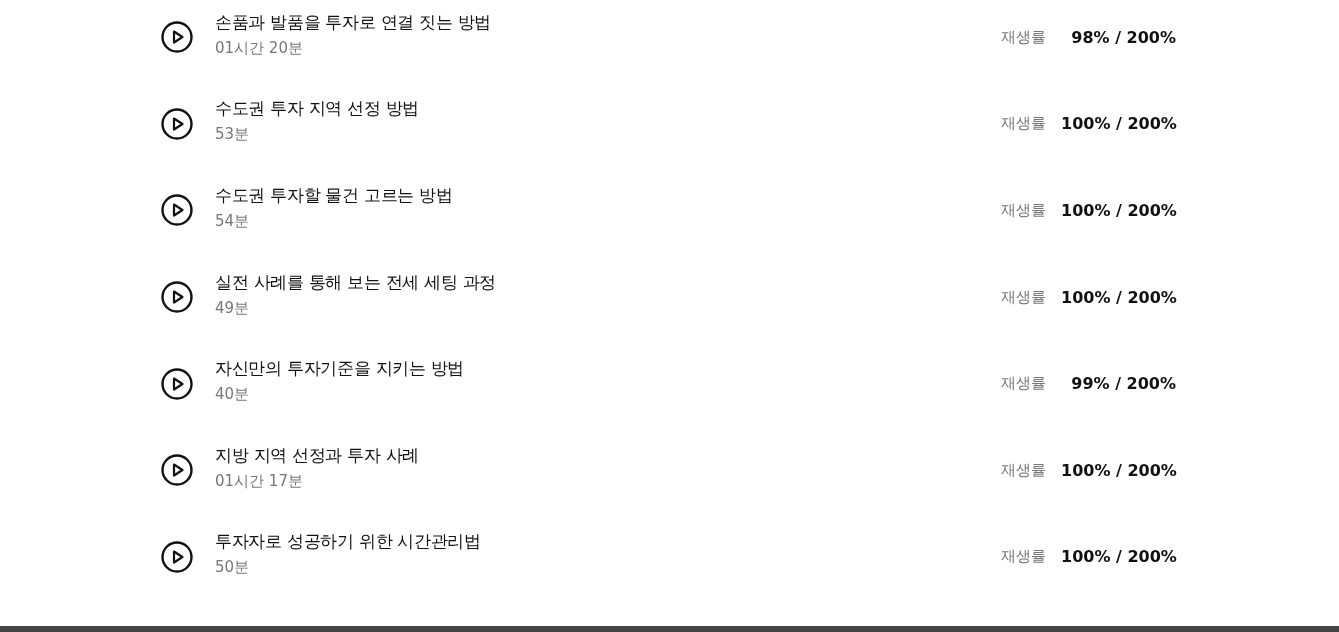 This screenshot has width=1339, height=632. What do you see at coordinates (233, 308) in the screenshot?
I see `lesson-duration: 49분` at bounding box center [233, 308].